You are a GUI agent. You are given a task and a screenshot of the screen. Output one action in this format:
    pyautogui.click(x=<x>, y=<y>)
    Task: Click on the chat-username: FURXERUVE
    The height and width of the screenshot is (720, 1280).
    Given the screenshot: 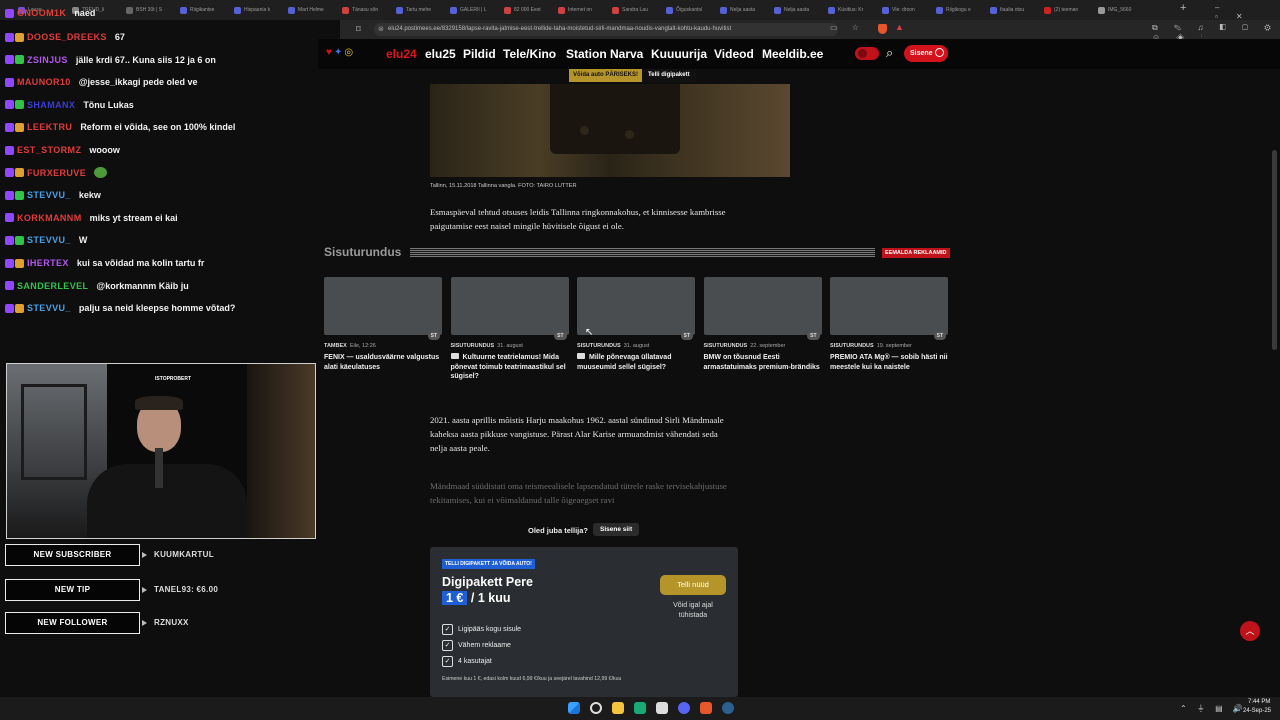 What is the action you would take?
    pyautogui.click(x=56, y=173)
    